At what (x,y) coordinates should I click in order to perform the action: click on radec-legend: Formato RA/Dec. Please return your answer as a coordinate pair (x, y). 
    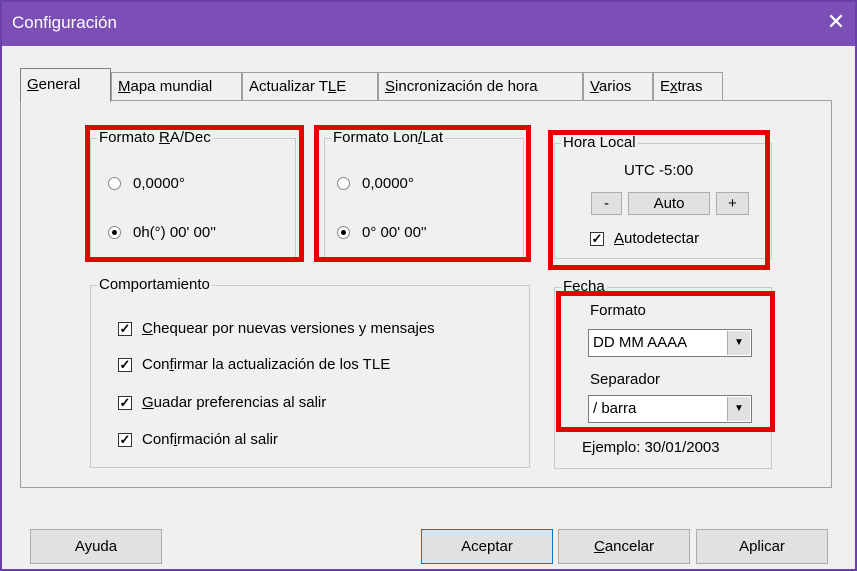
    Looking at the image, I should click on (155, 137).